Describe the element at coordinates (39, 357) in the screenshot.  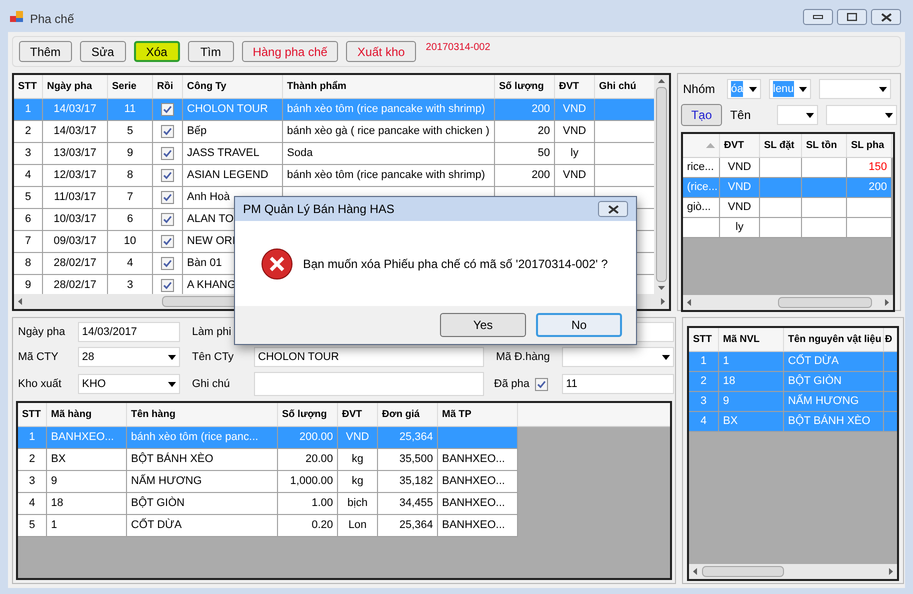
I see `field-label: Mã CTY` at that location.